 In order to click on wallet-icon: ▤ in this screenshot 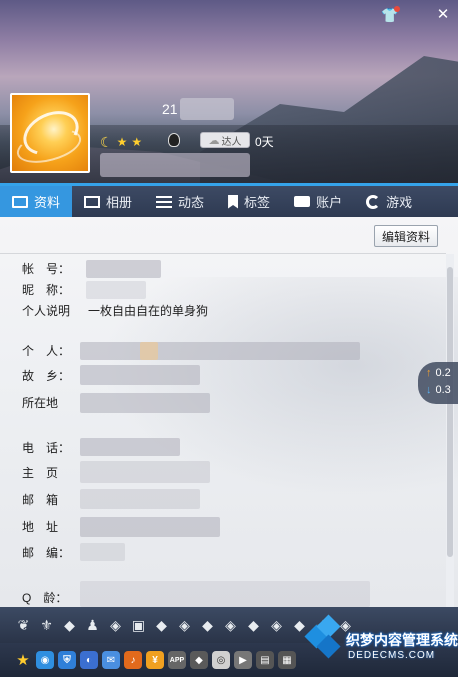, I will do `click(265, 660)`.